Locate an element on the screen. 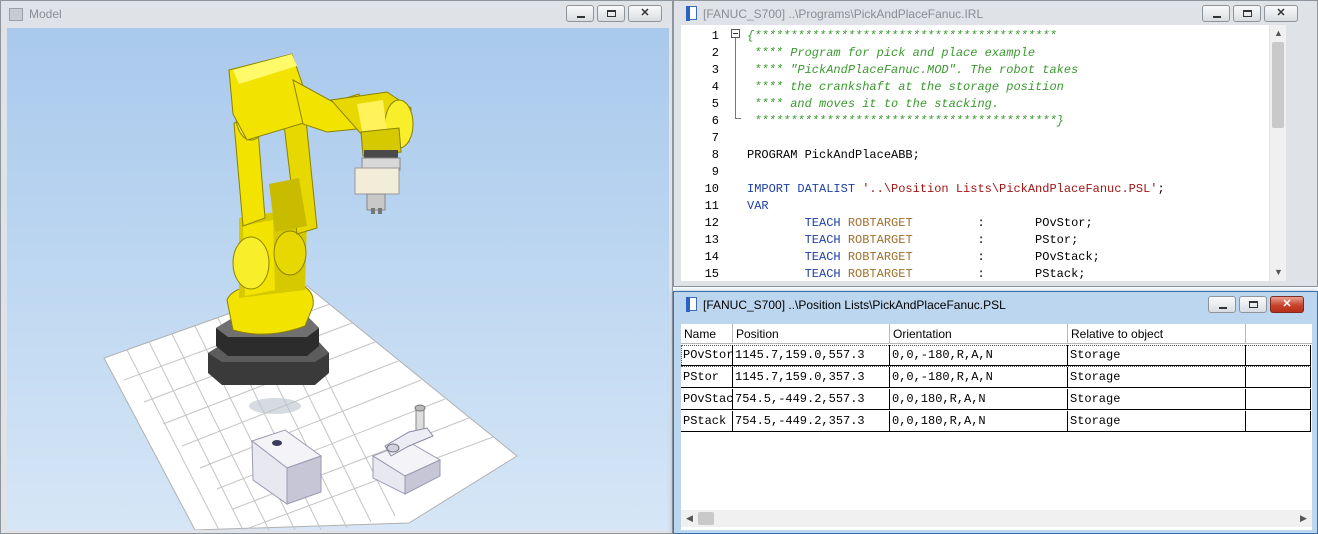 This screenshot has width=1318, height=534. line-number: 11 is located at coordinates (711, 206).